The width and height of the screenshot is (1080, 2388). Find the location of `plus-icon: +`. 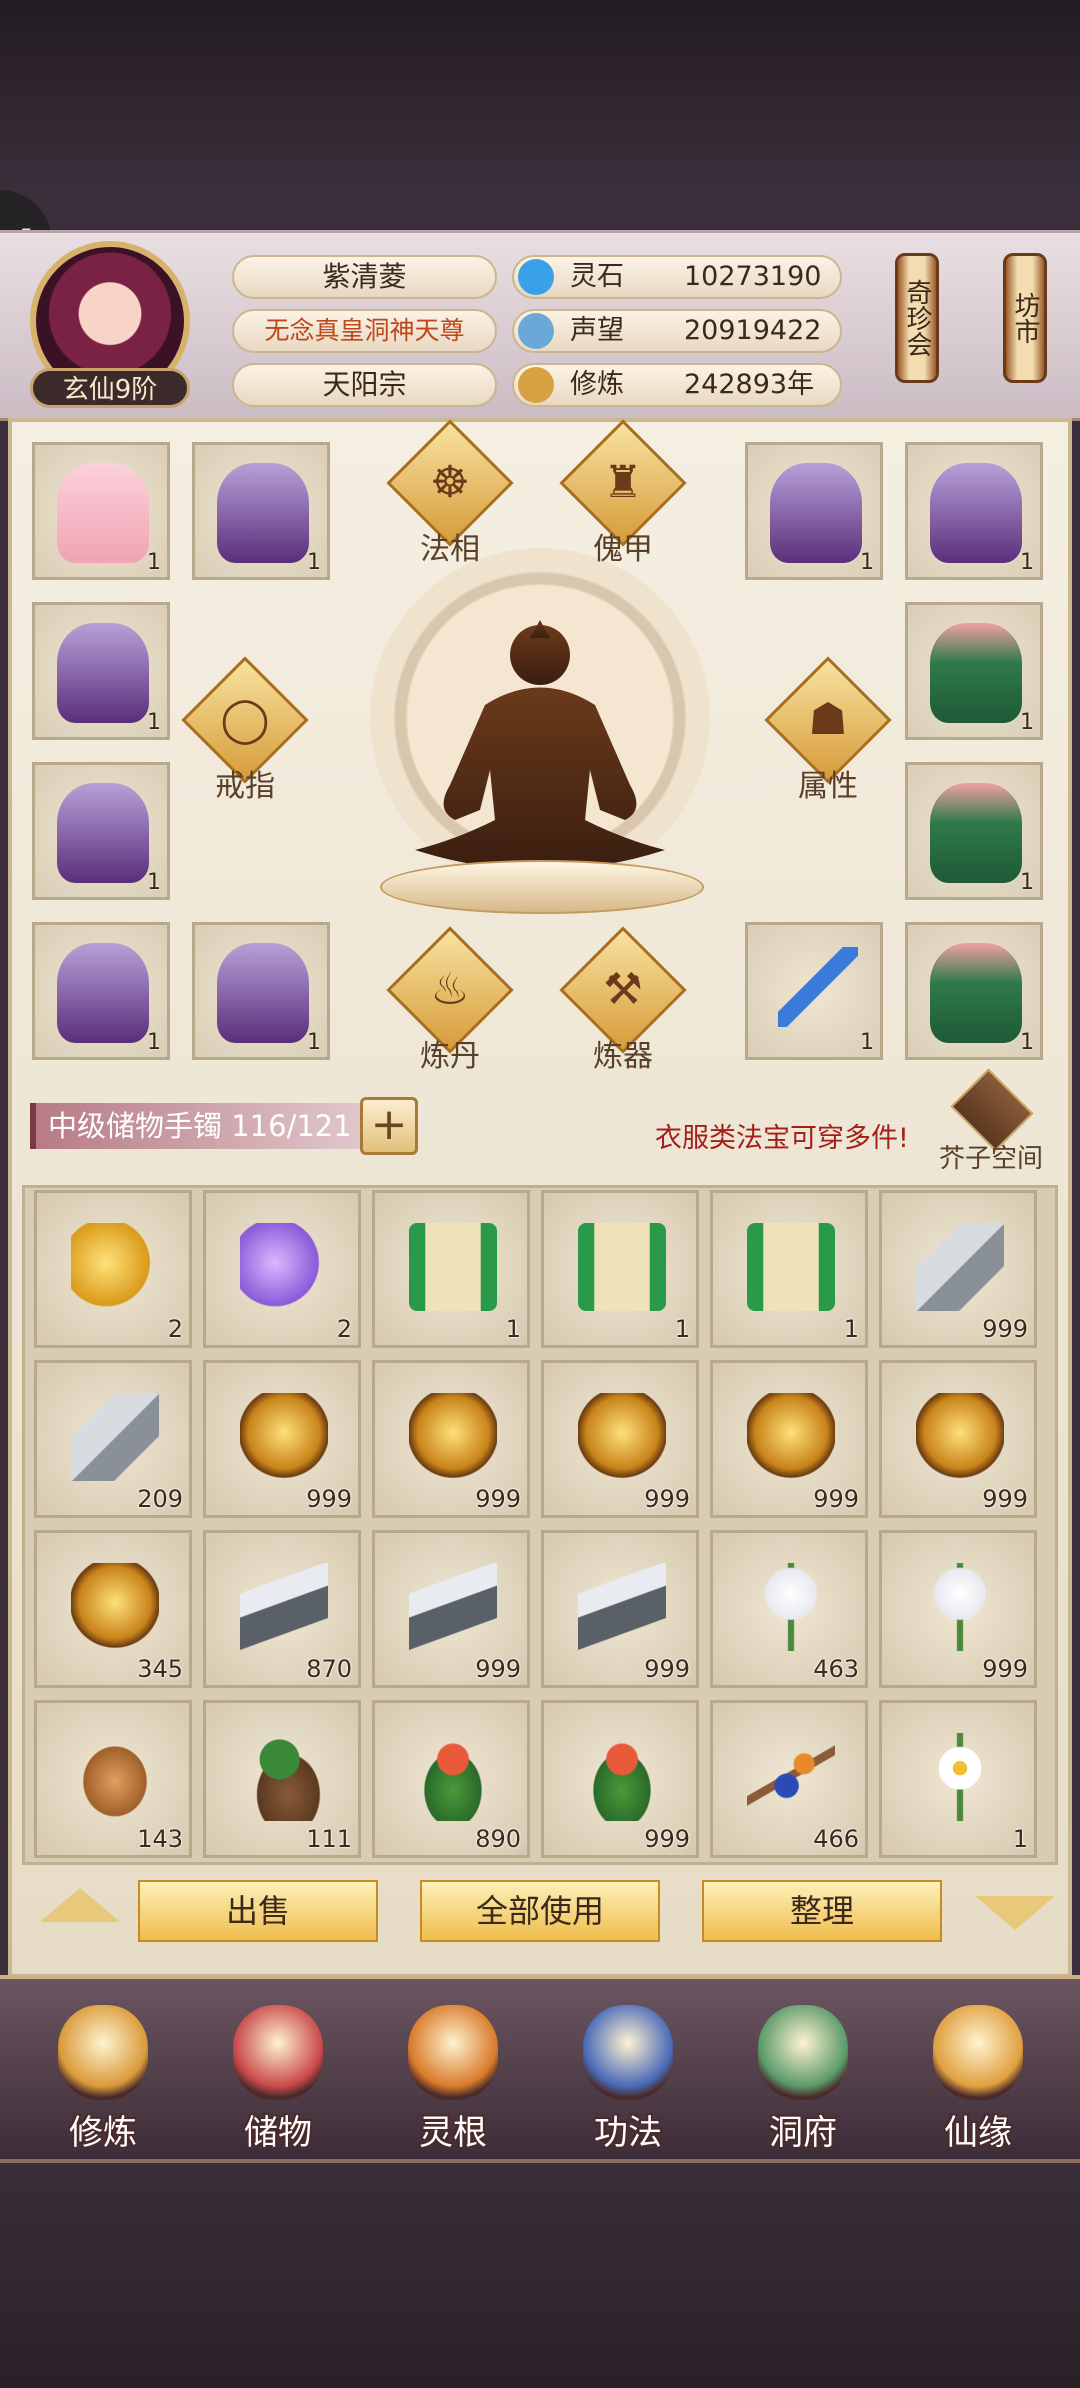

plus-icon: + is located at coordinates (389, 1124).